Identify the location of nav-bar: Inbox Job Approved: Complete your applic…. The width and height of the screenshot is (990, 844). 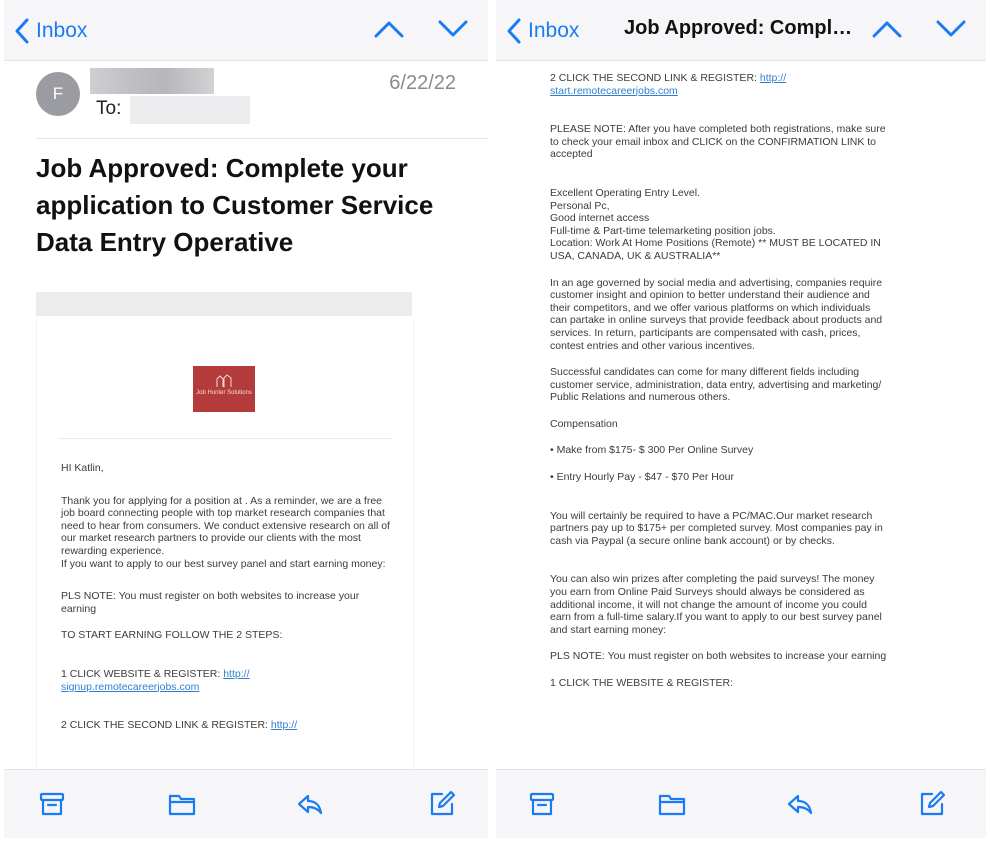
(741, 30).